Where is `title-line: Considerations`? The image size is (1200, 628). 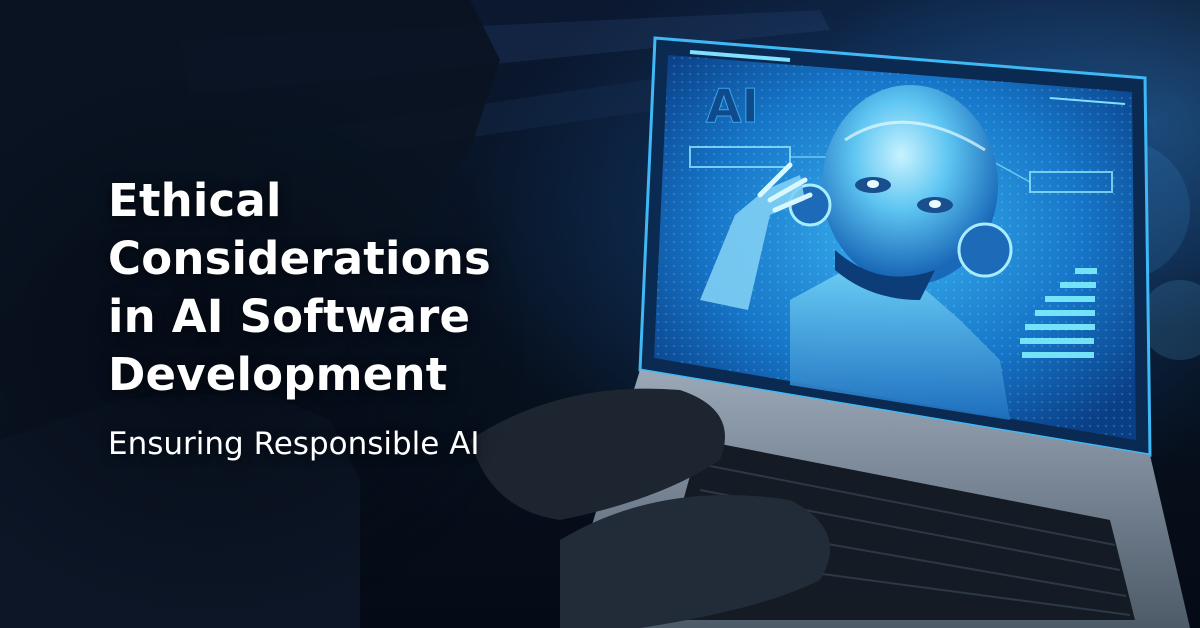
title-line: Considerations is located at coordinates (299, 258).